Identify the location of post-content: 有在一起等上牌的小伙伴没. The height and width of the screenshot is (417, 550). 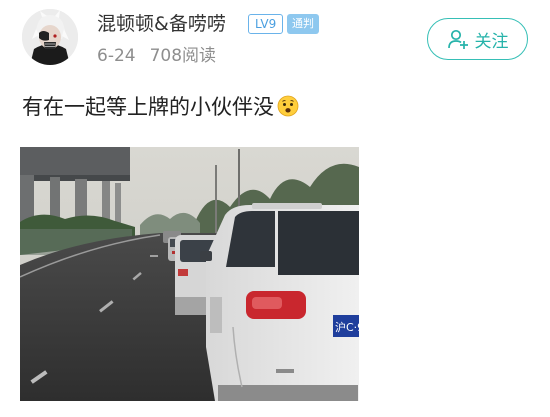
(160, 107).